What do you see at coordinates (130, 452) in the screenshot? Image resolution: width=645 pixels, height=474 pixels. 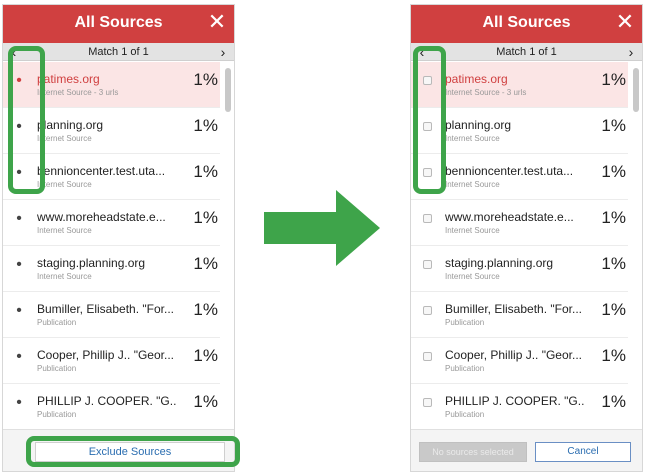 I see `exclude-sources-button: Exclude Sources` at bounding box center [130, 452].